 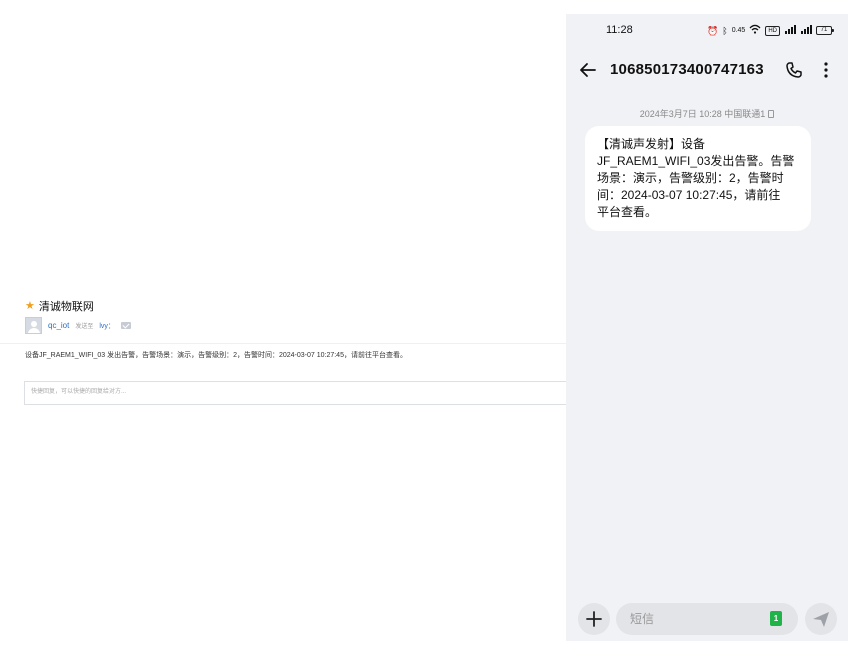 I want to click on status-time: 11:28, so click(x=619, y=30).